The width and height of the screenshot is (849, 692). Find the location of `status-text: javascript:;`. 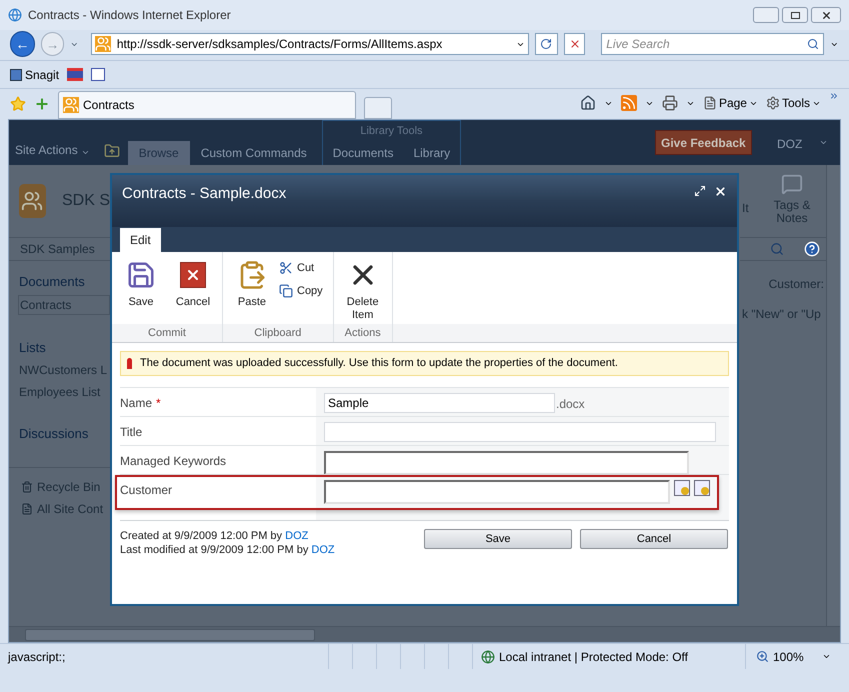

status-text: javascript:; is located at coordinates (37, 657).